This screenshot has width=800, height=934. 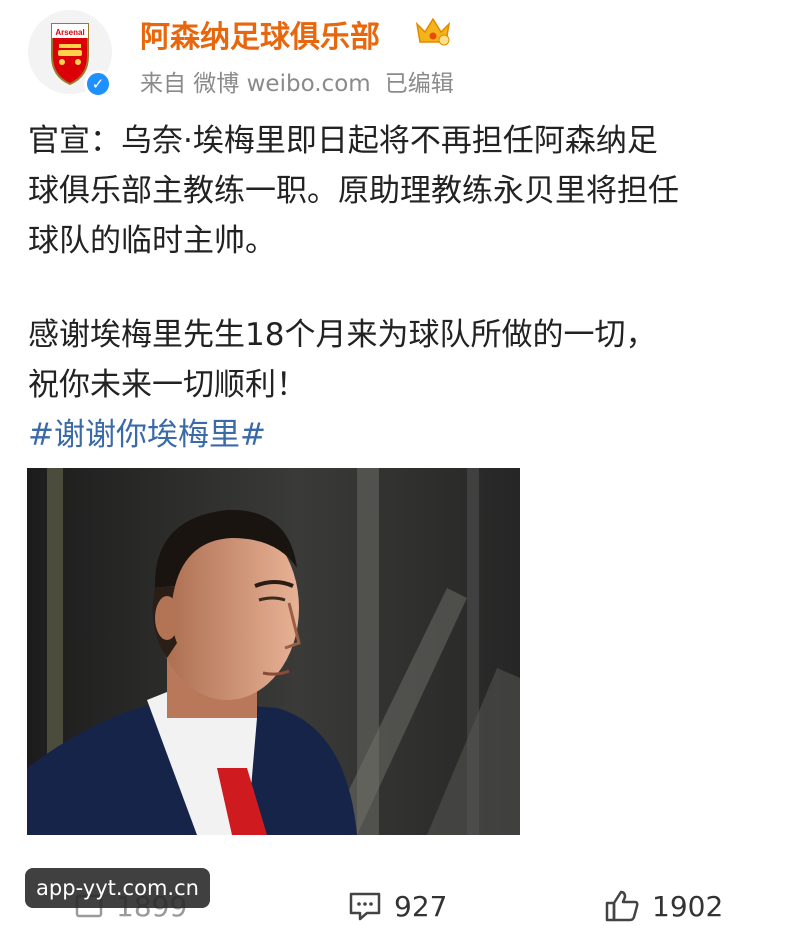 I want to click on like-count: 1902, so click(x=688, y=906).